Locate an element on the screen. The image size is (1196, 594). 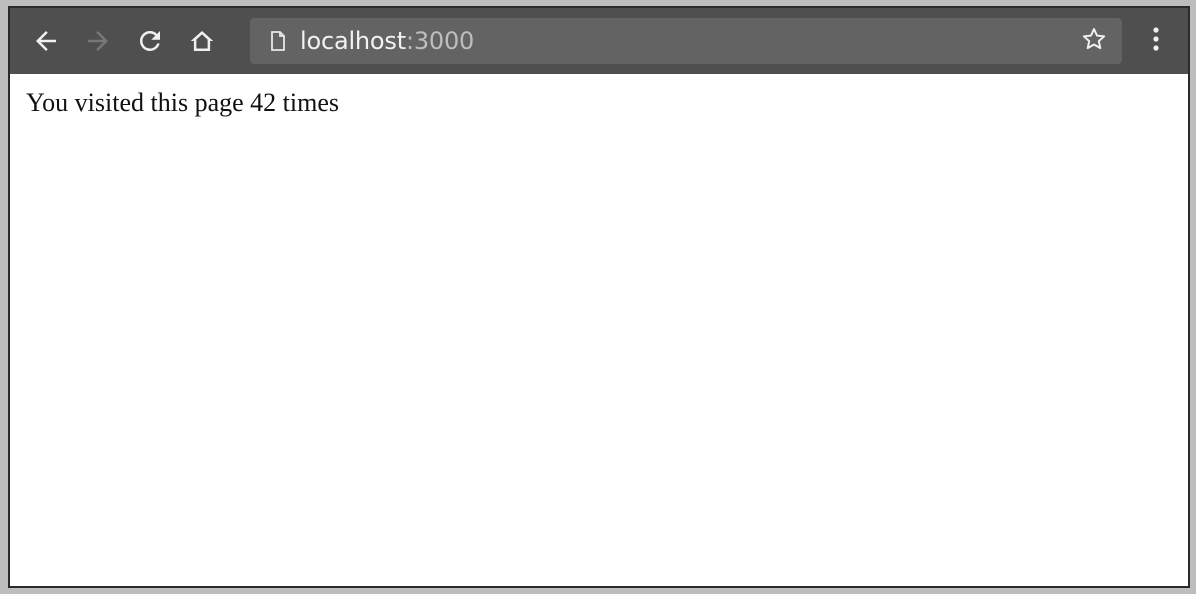
back-arrow-icon is located at coordinates (46, 41).